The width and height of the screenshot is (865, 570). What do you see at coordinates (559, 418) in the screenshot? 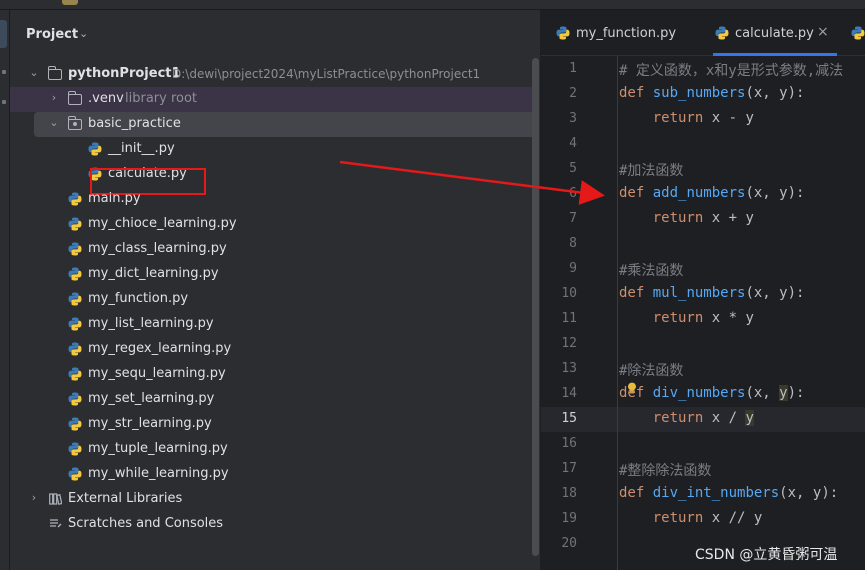
I see `line-number: 15` at bounding box center [559, 418].